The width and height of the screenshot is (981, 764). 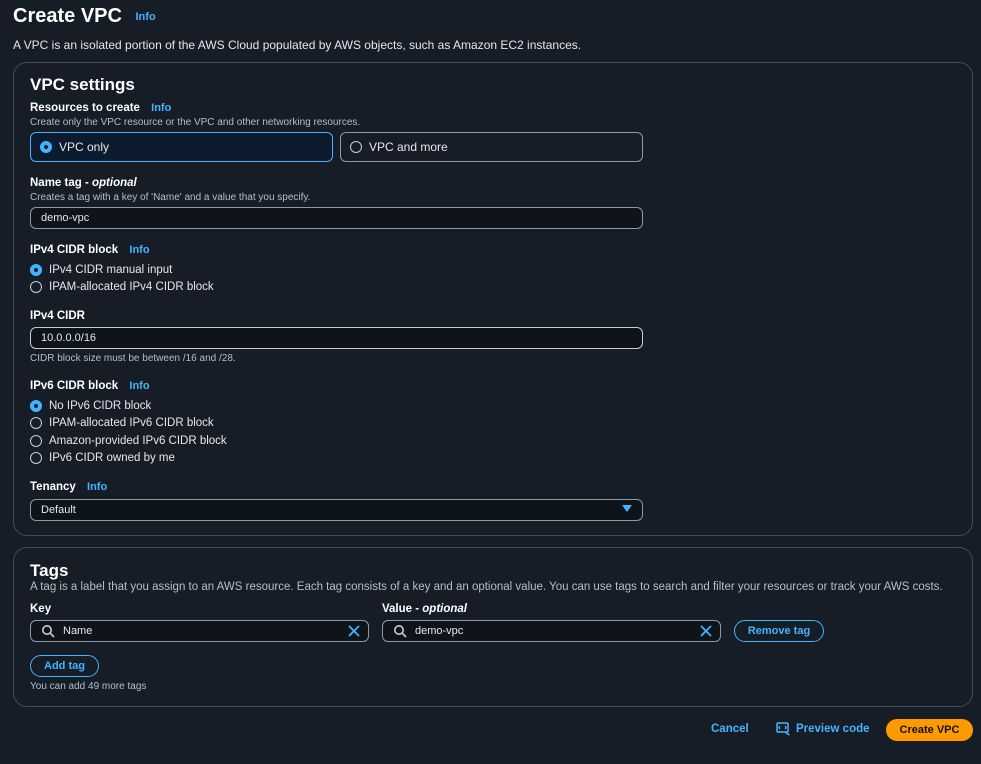 I want to click on resources-label-text: Resources to create, so click(x=85, y=108).